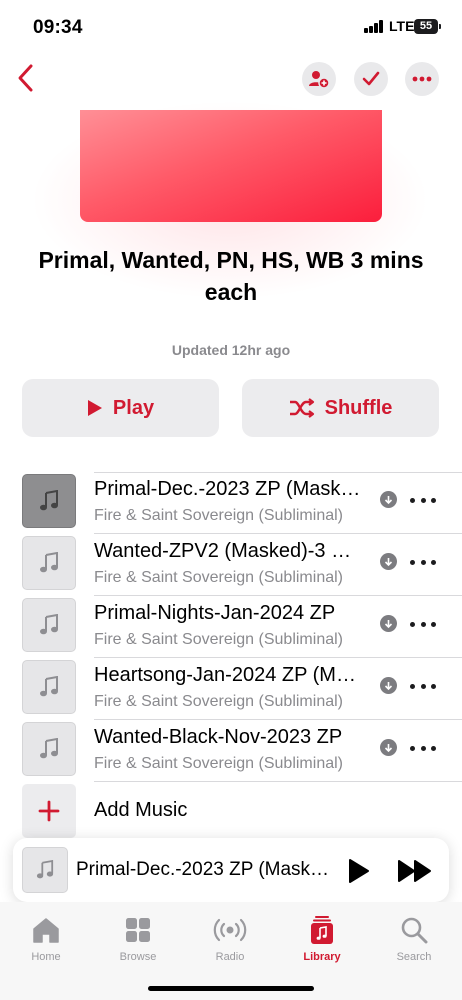 The height and width of the screenshot is (1000, 462). I want to click on signal-icon, so click(374, 26).